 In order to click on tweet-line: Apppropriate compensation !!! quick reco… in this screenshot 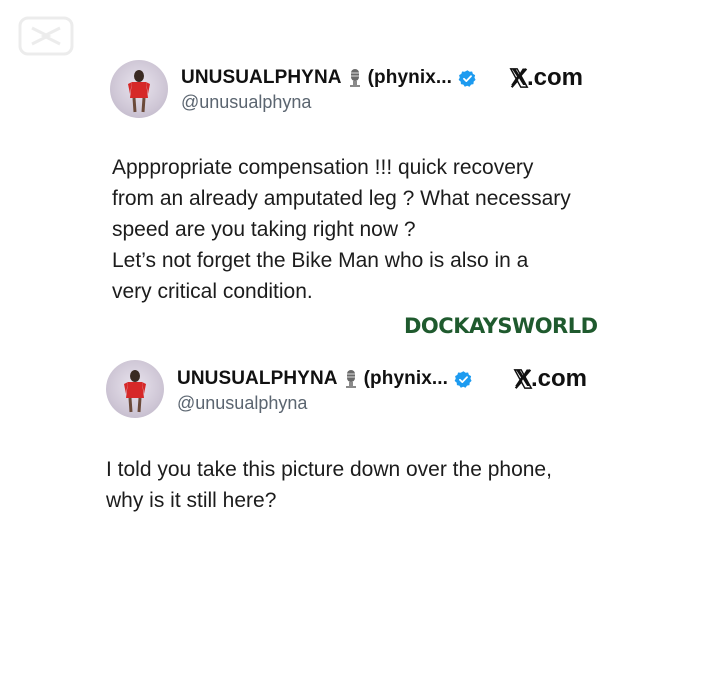, I will do `click(323, 167)`.